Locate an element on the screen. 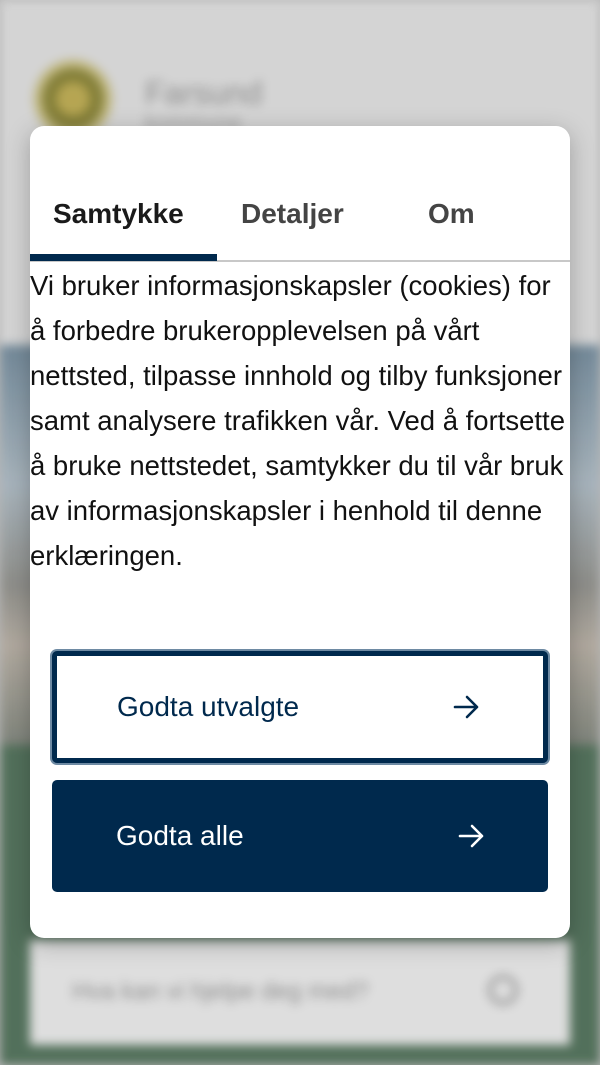 This screenshot has width=600, height=1065. accept-all-button: Godta alle is located at coordinates (300, 836).